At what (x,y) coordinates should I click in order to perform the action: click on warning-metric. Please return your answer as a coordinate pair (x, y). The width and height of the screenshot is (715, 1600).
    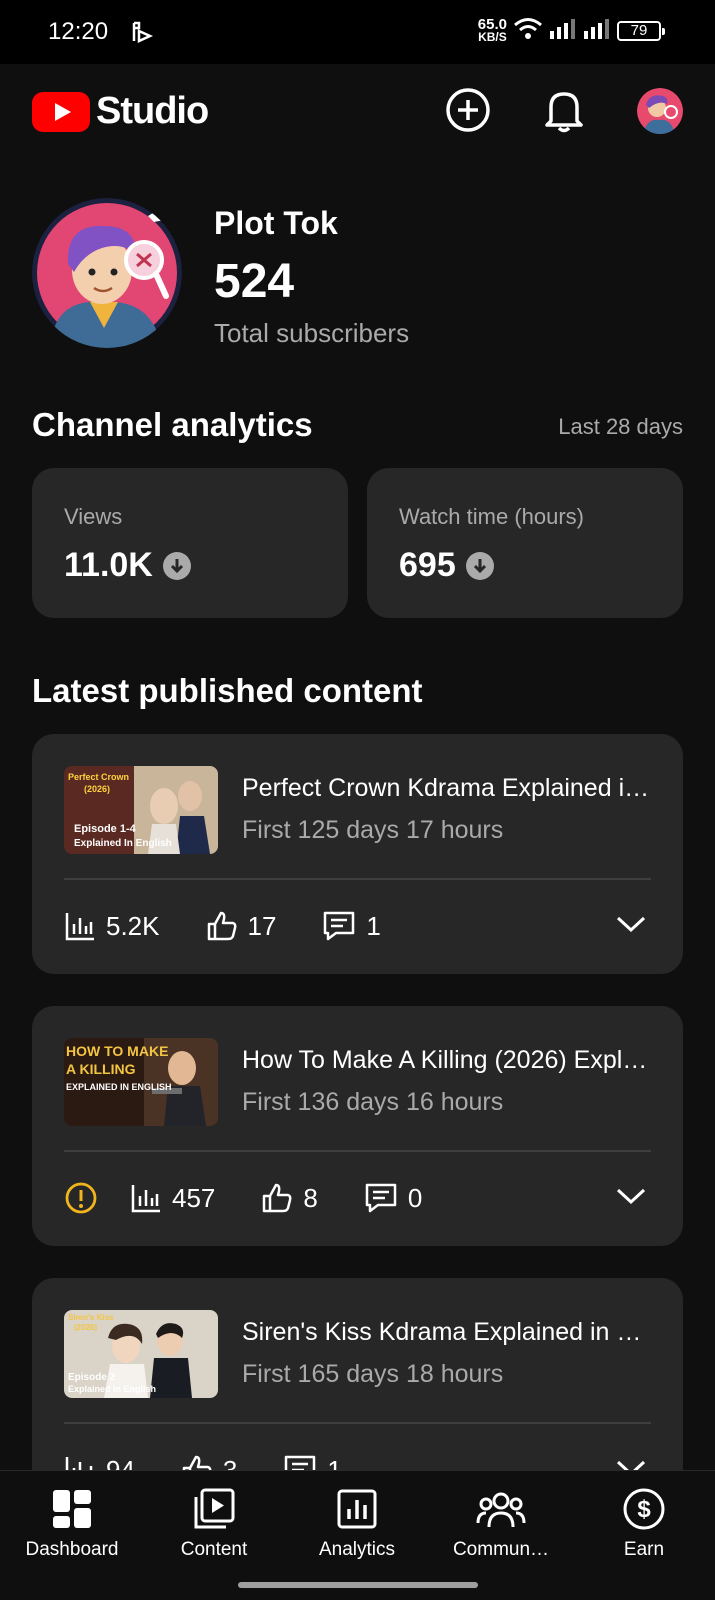
    Looking at the image, I should click on (81, 1198).